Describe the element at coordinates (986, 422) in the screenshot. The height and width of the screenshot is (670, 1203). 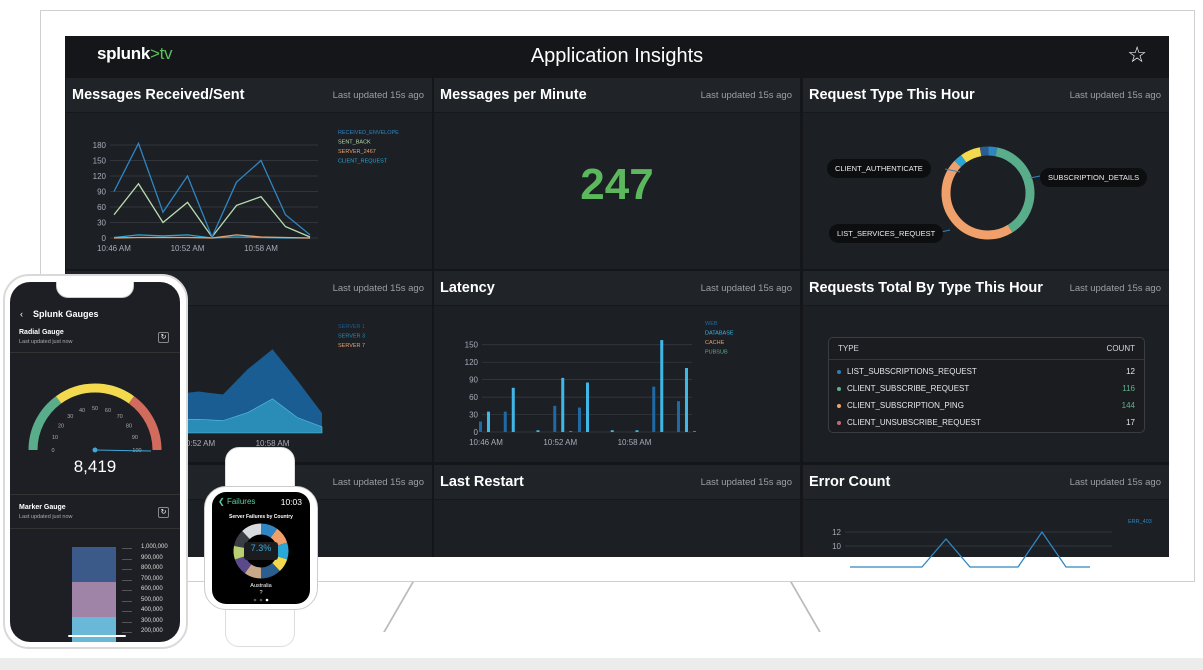
I see `table-row: CLIENT_UNSUBSCRIBE_REQUEST 17` at that location.